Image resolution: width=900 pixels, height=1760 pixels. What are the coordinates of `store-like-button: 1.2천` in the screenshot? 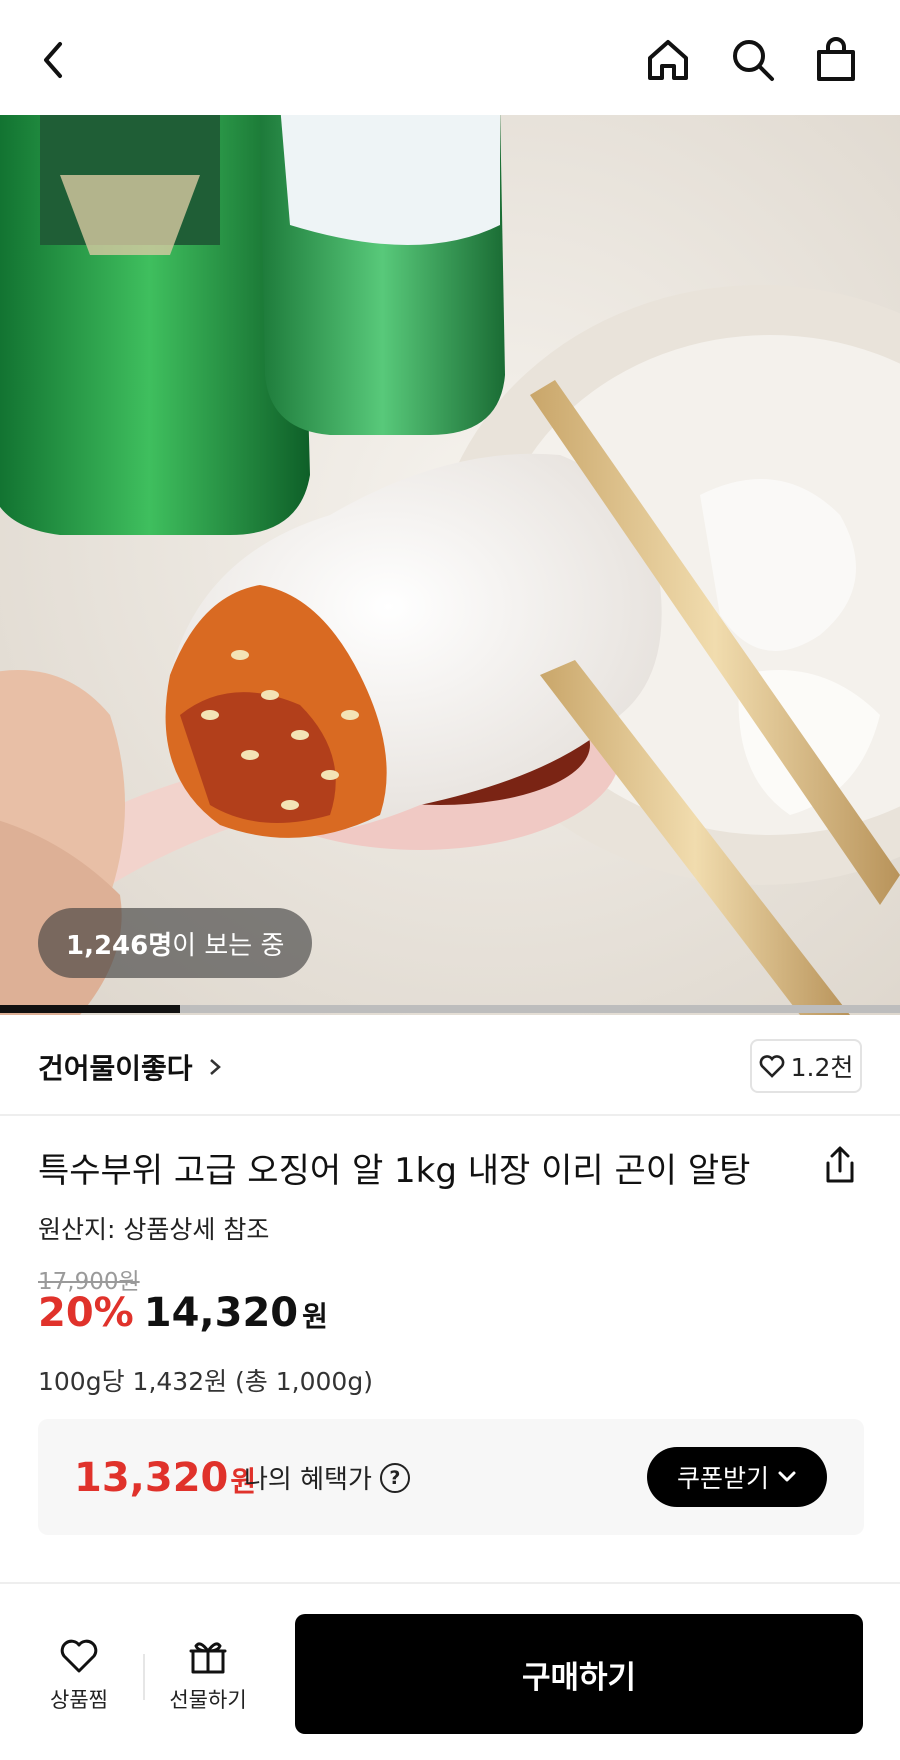 It's located at (806, 1066).